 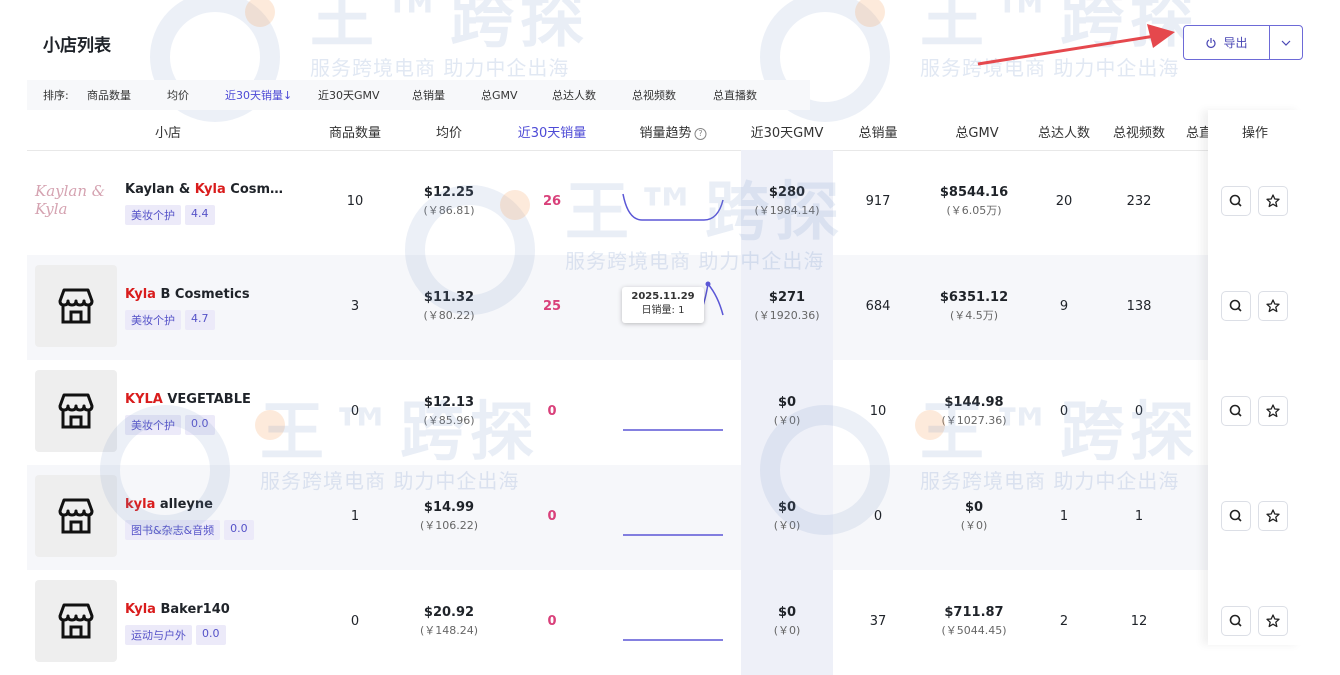 What do you see at coordinates (258, 95) in the screenshot?
I see `sort-option-sales-30d: 近30天销量↓` at bounding box center [258, 95].